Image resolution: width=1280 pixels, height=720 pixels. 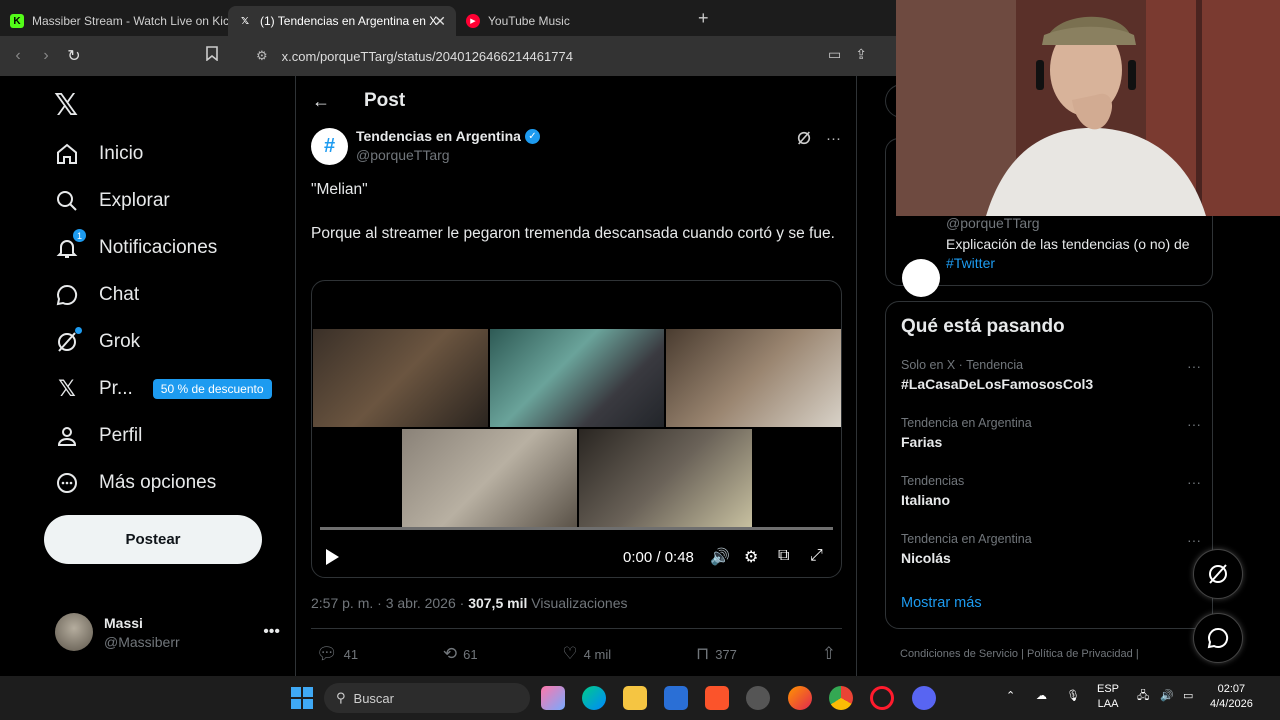 I want to click on show-more-link: Mostrar más, so click(x=941, y=603).